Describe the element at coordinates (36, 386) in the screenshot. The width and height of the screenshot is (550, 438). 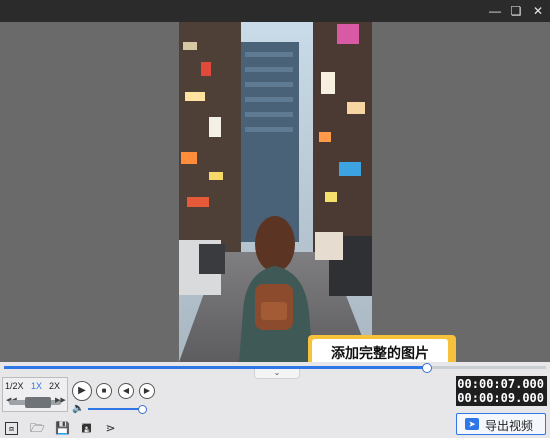
I see `speed-option-1x: 1X` at that location.